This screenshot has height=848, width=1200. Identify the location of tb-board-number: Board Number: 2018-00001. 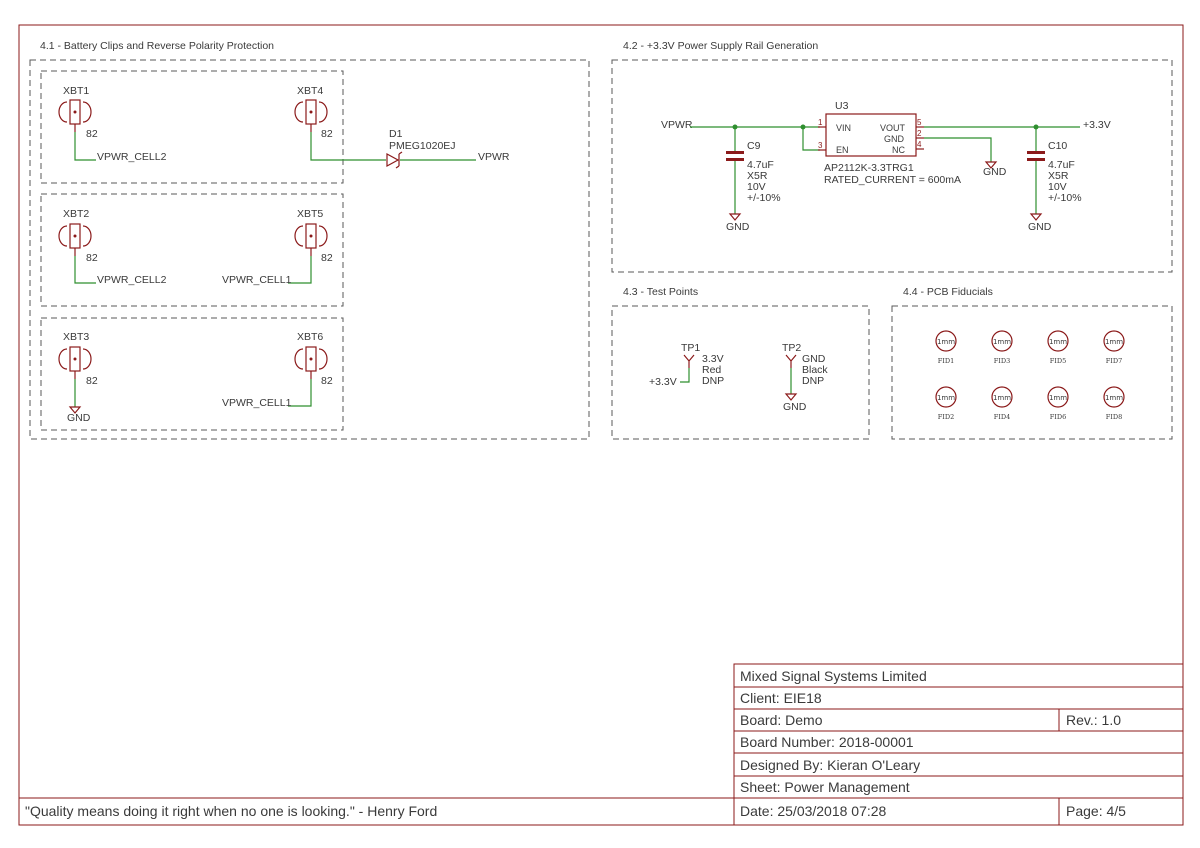
(827, 742).